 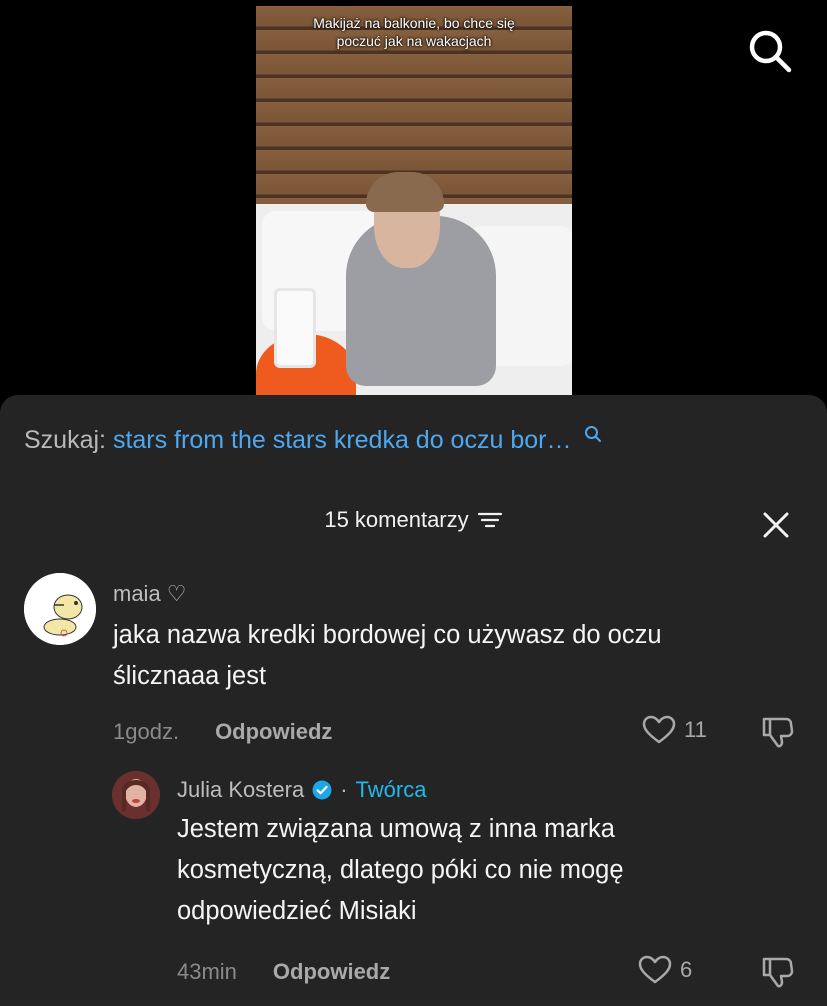 What do you see at coordinates (150, 594) in the screenshot?
I see `comment-username: maia ♡` at bounding box center [150, 594].